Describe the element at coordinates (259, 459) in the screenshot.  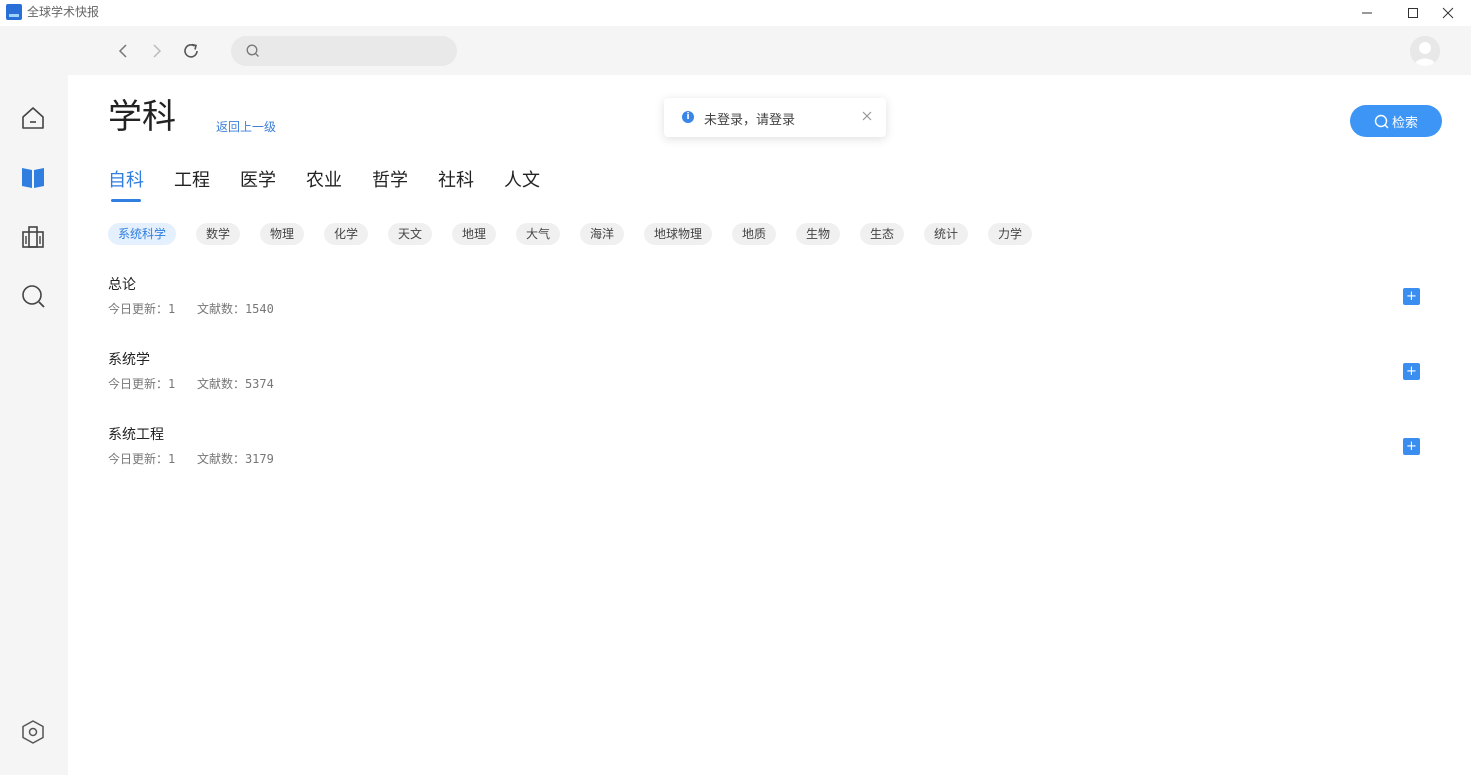
I see `docs-count: 3179` at that location.